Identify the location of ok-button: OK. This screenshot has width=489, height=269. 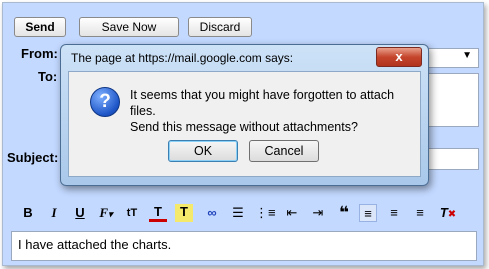
(203, 151).